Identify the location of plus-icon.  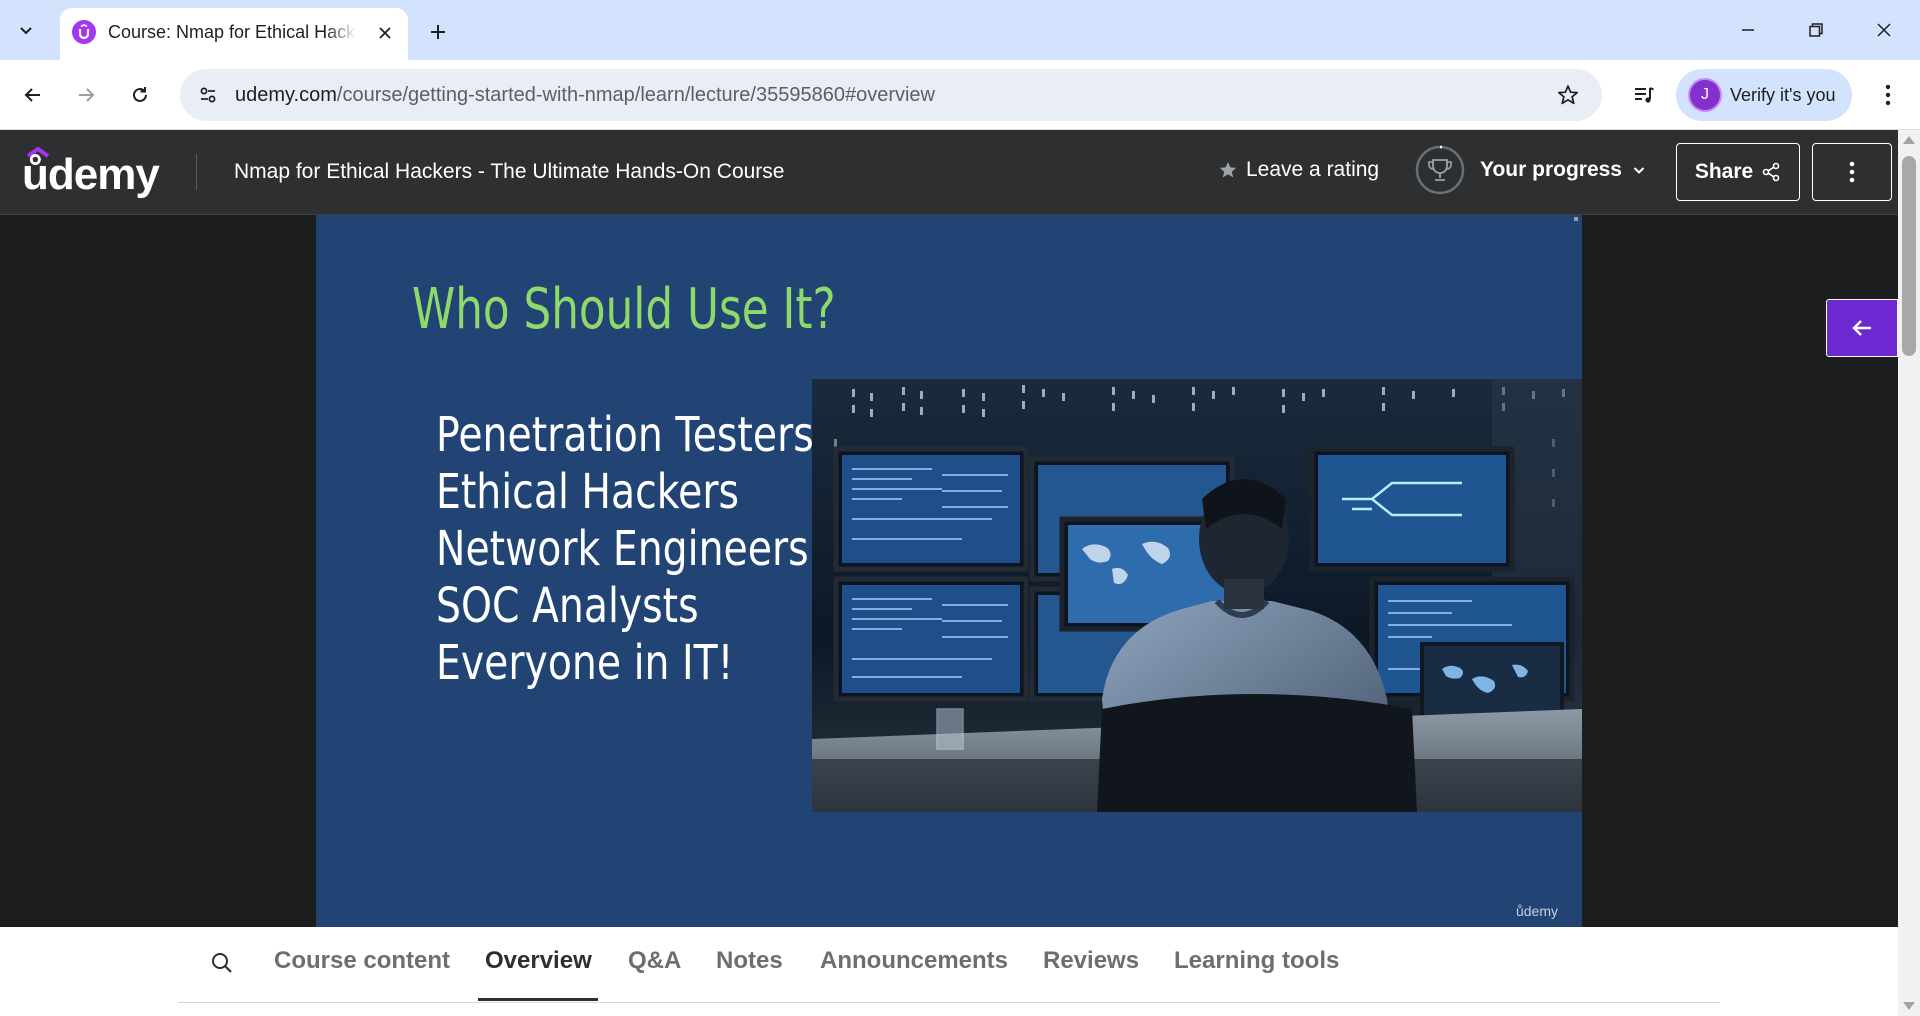
(438, 32).